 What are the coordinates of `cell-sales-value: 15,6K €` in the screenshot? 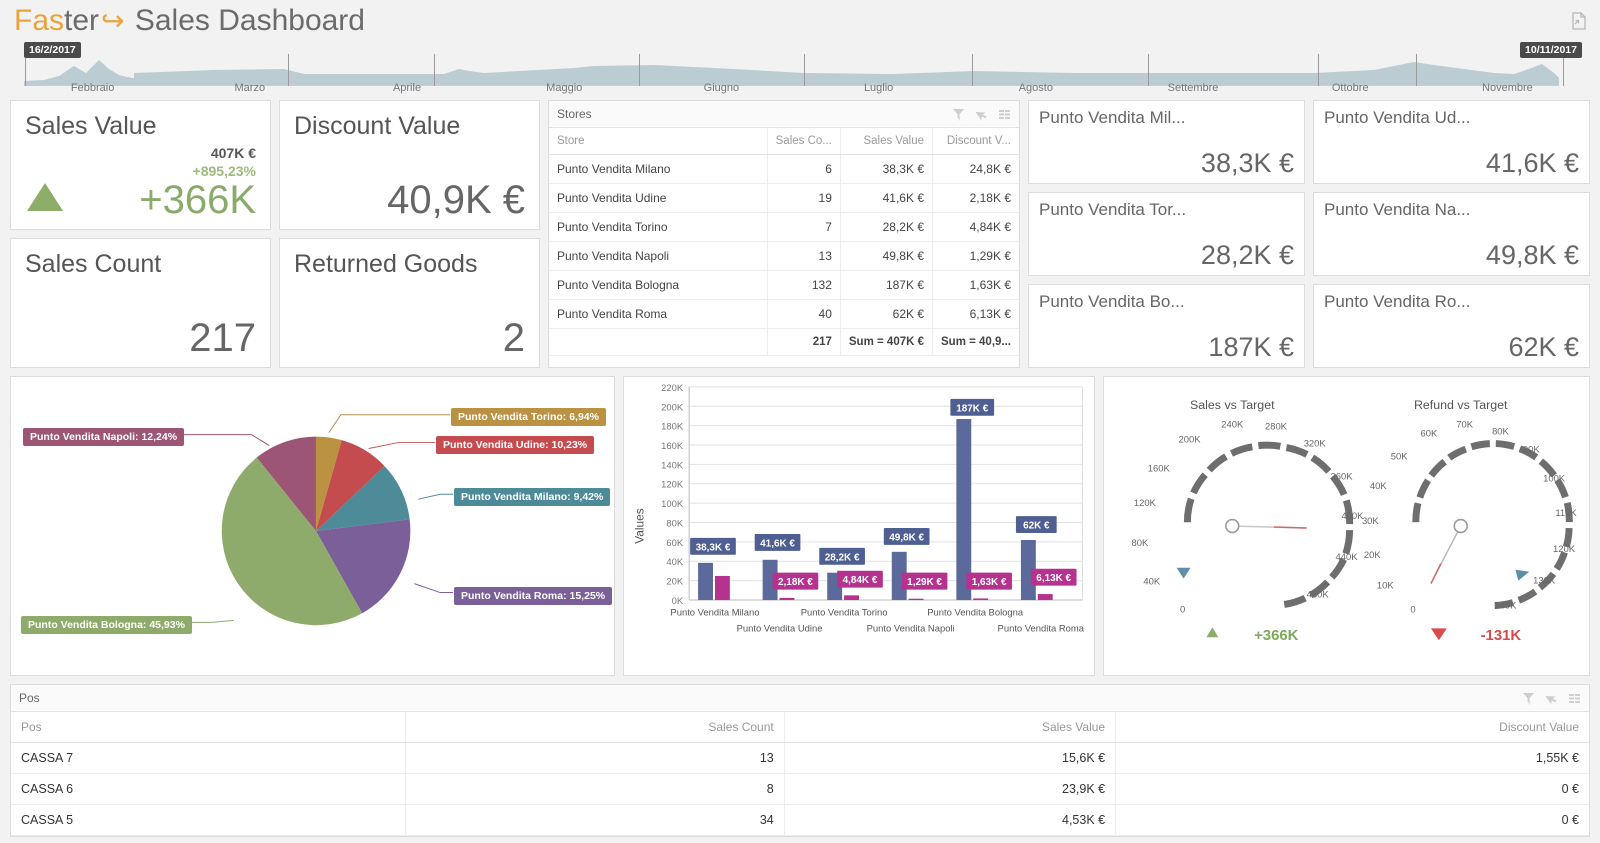 It's located at (950, 758).